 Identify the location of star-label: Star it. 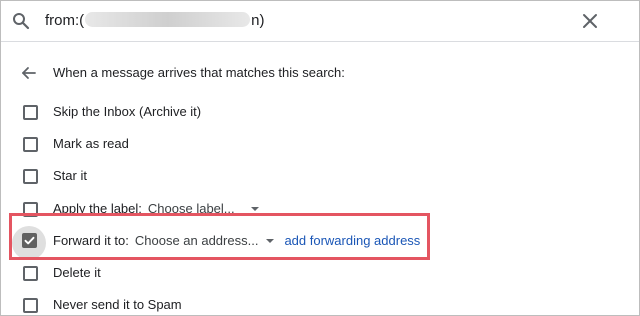
(70, 175).